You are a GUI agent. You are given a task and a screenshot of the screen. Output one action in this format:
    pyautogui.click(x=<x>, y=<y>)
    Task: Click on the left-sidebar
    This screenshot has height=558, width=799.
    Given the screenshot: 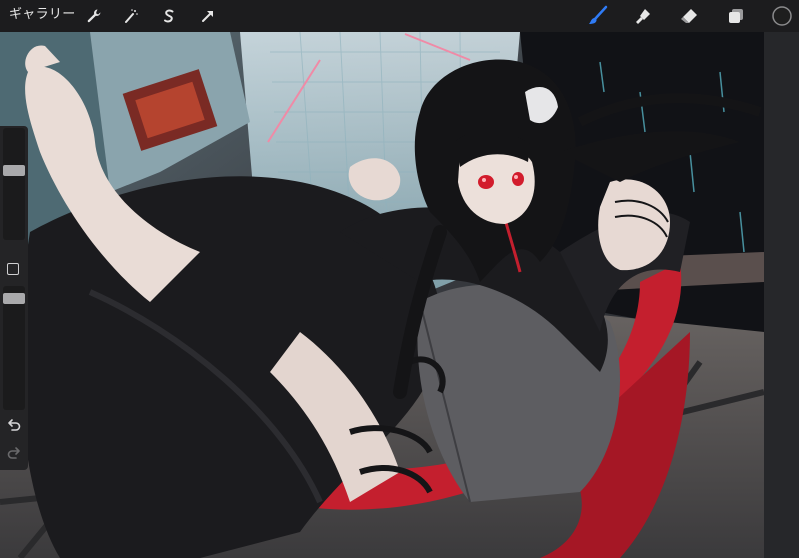 What is the action you would take?
    pyautogui.click(x=14, y=298)
    